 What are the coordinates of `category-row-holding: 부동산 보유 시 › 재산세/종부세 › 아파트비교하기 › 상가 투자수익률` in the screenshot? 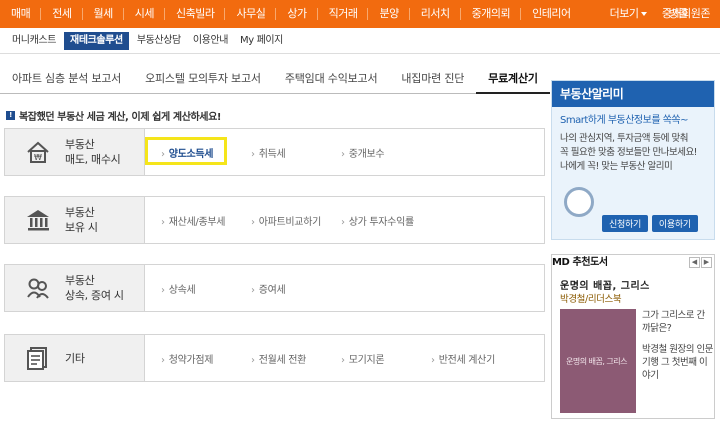 It's located at (274, 220).